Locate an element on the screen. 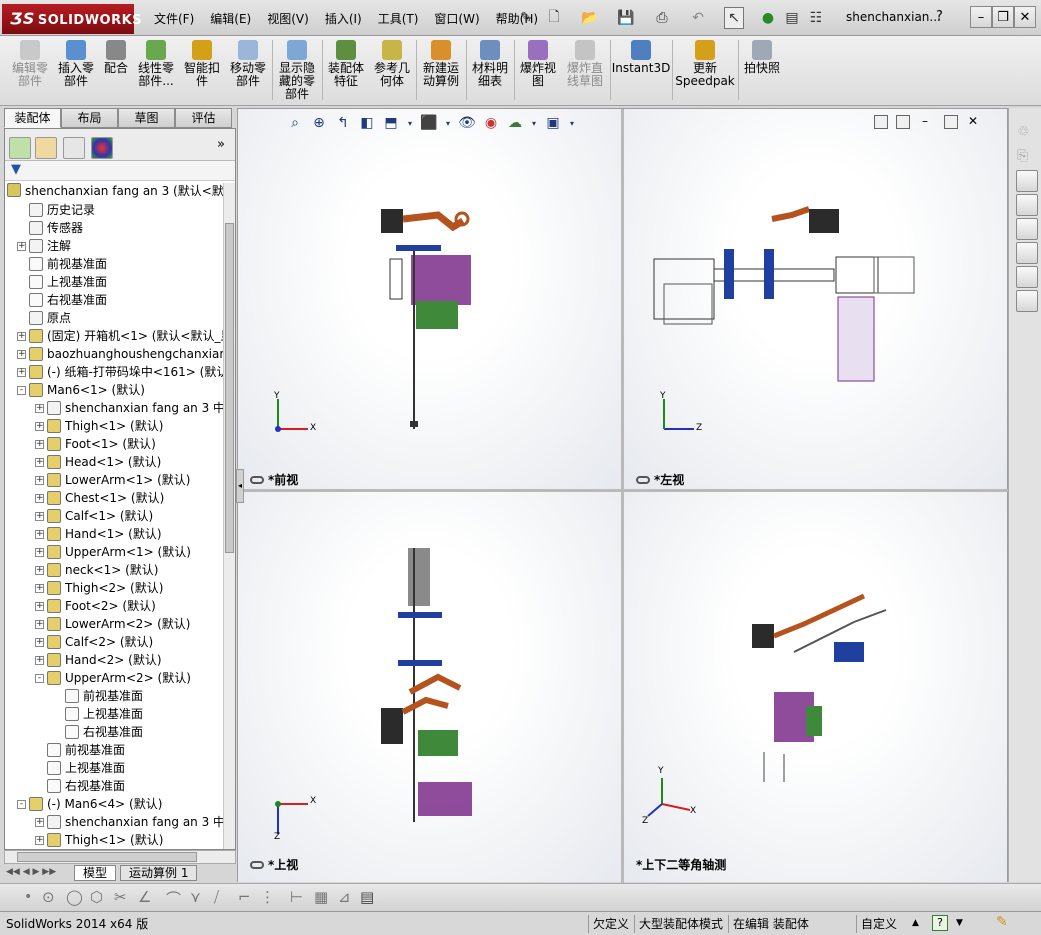 The height and width of the screenshot is (935, 1041). unlock-icon: ⎘ is located at coordinates (1027, 158).